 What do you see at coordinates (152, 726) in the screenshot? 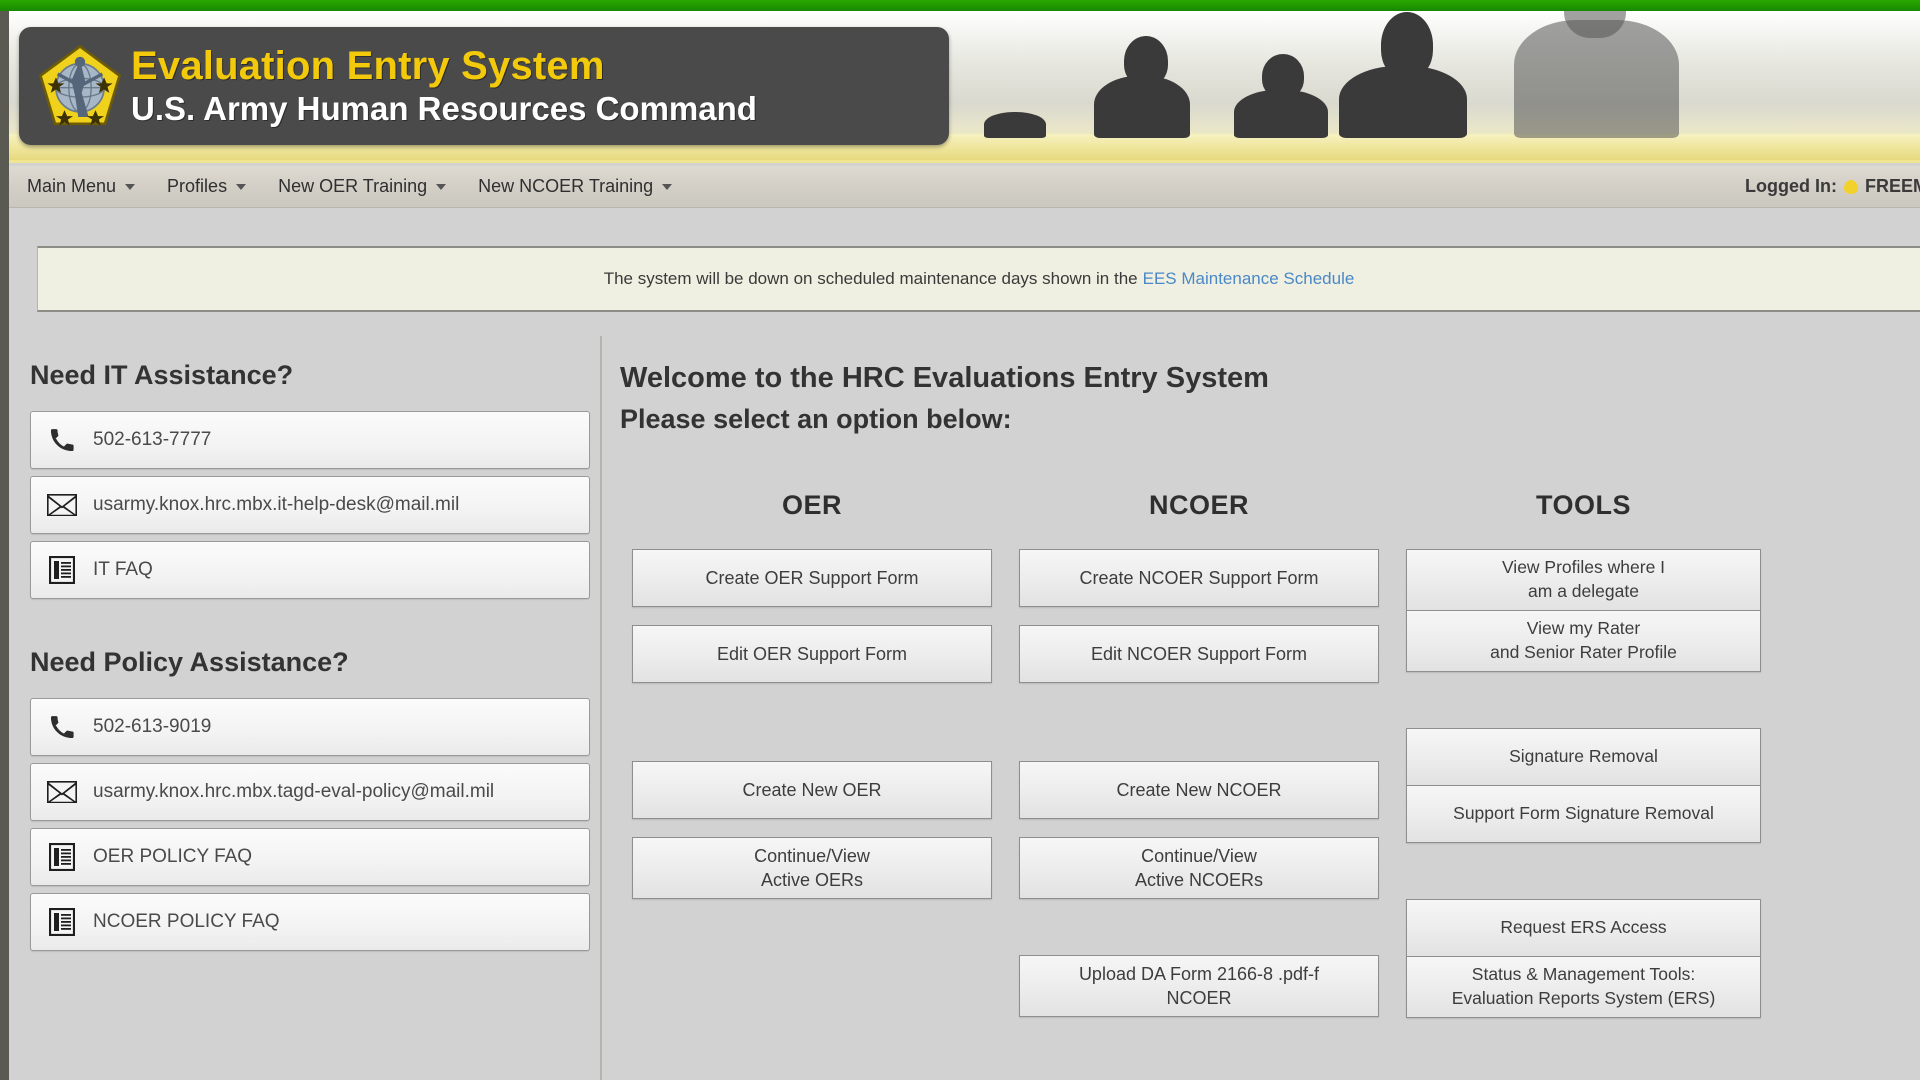
I see `policy-phone-label: 502-613-9019` at bounding box center [152, 726].